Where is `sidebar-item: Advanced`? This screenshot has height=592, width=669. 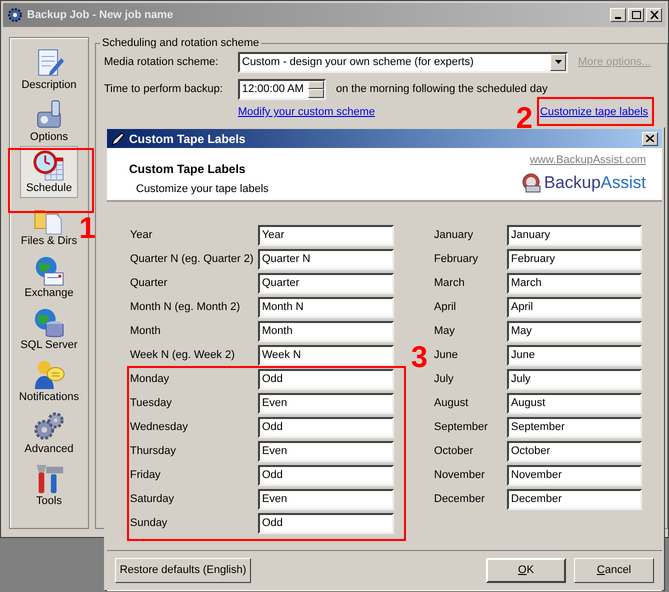
sidebar-item: Advanced is located at coordinates (49, 432).